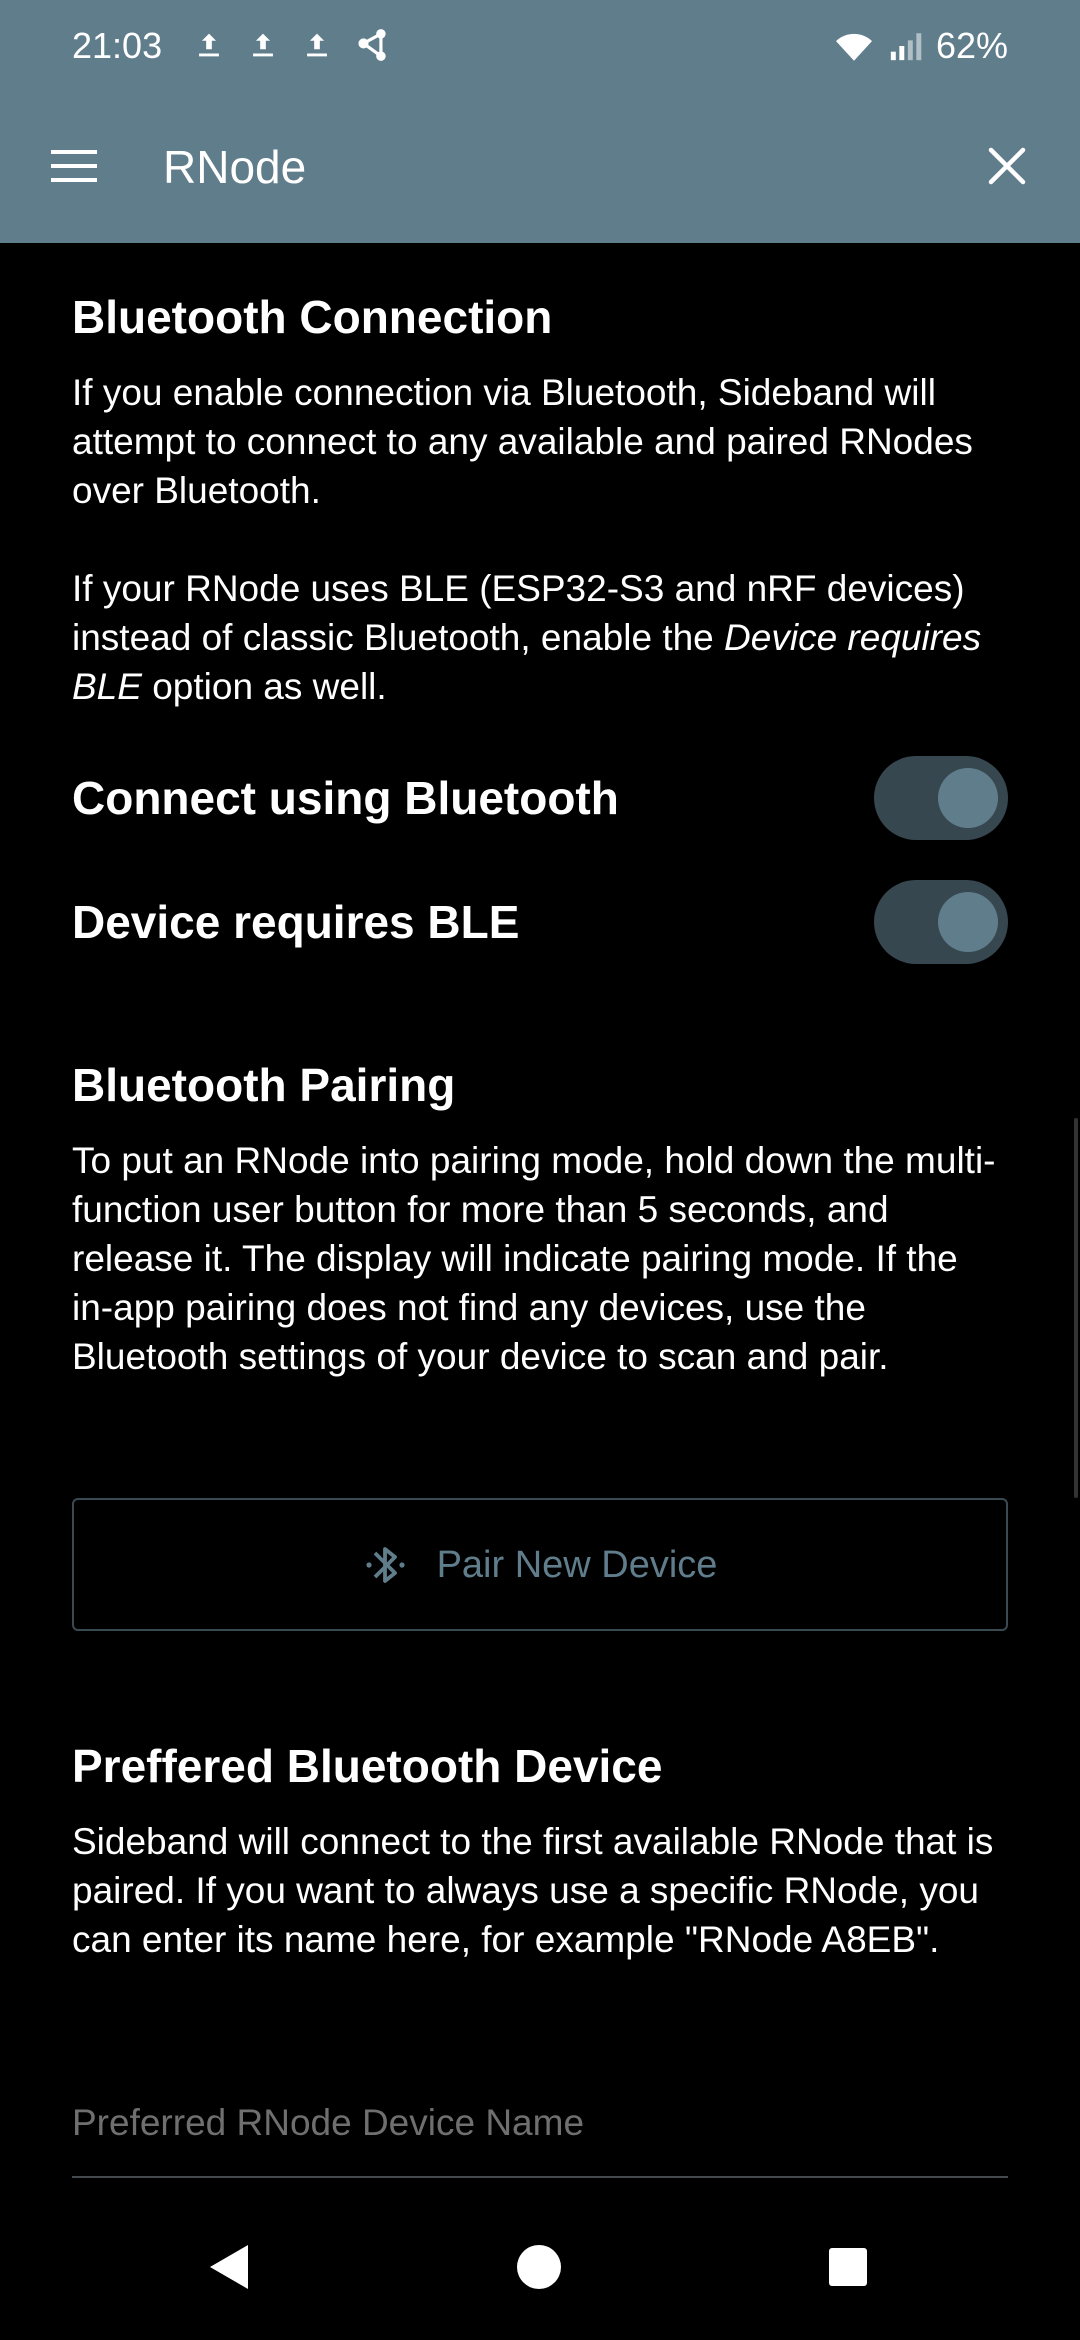 The image size is (1080, 2340). I want to click on cell-signal-icon, so click(906, 47).